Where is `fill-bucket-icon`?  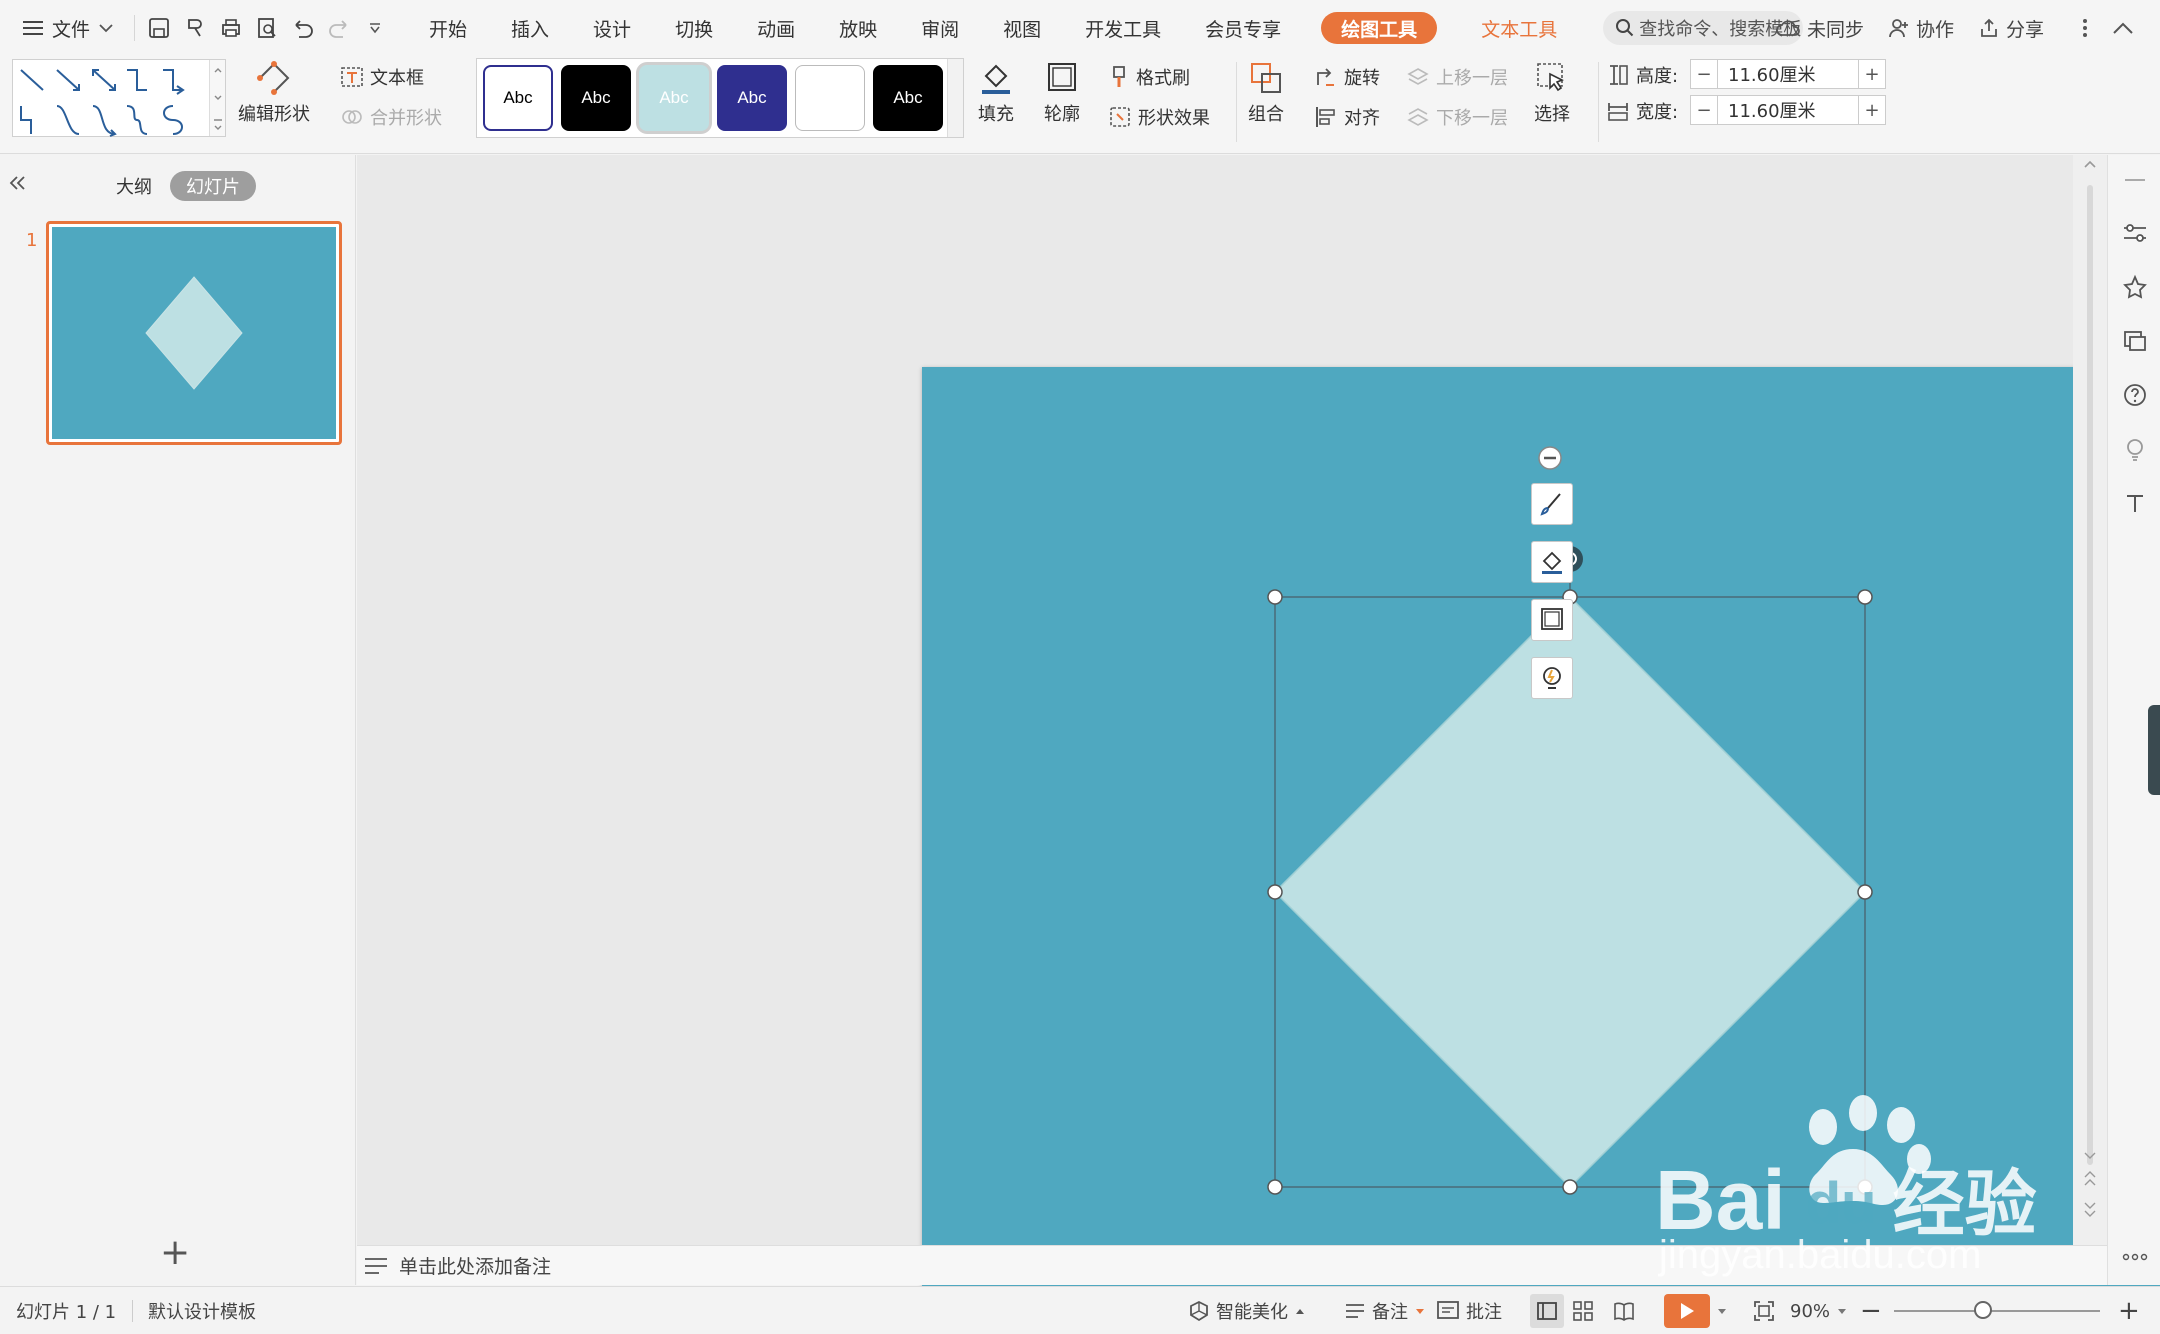 fill-bucket-icon is located at coordinates (996, 79).